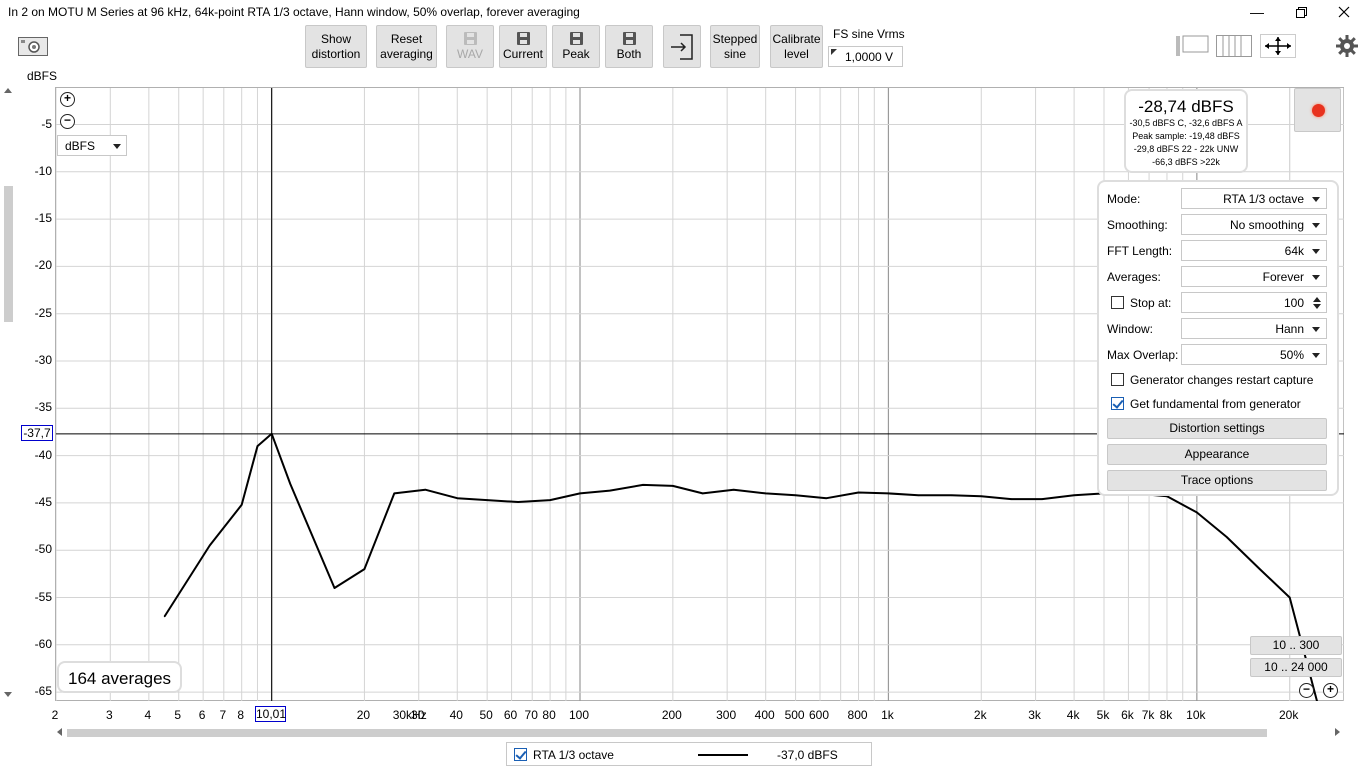 Image resolution: width=1366 pixels, height=768 pixels. Describe the element at coordinates (520, 754) in the screenshot. I see `trace-visible-checkbox` at that location.